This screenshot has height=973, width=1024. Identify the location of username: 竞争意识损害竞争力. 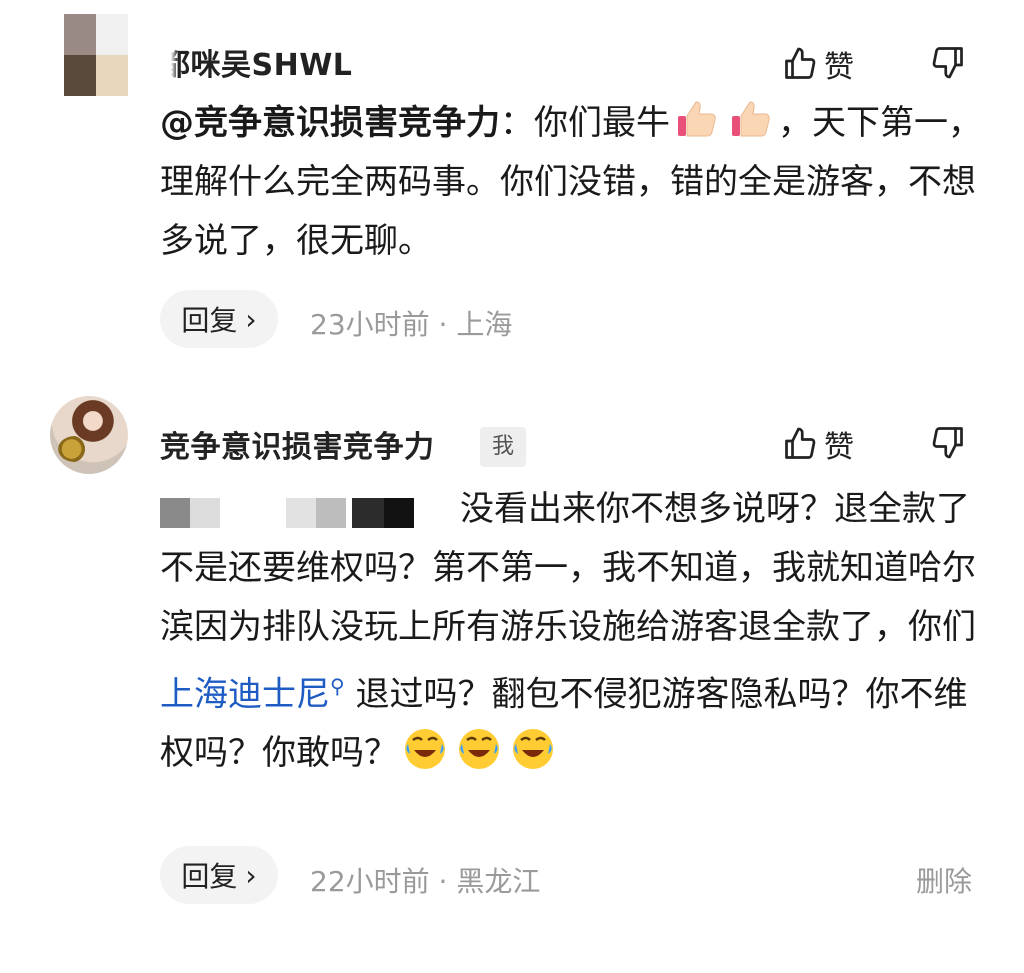
(297, 444).